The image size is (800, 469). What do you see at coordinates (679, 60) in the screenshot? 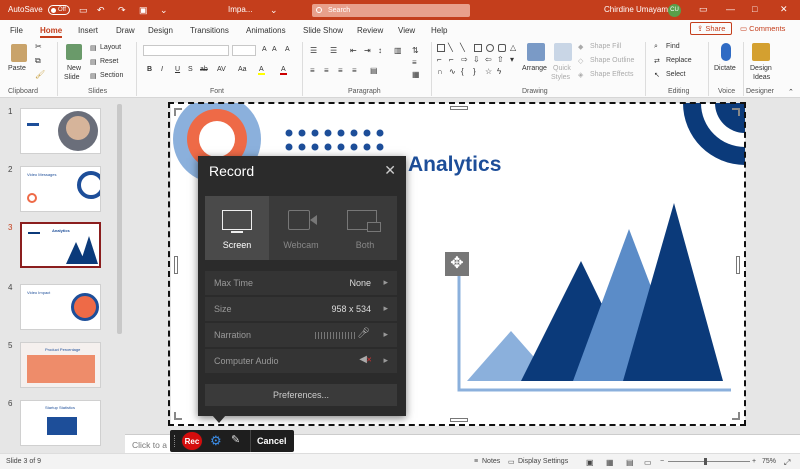
I see `replace-button: Replace` at bounding box center [679, 60].